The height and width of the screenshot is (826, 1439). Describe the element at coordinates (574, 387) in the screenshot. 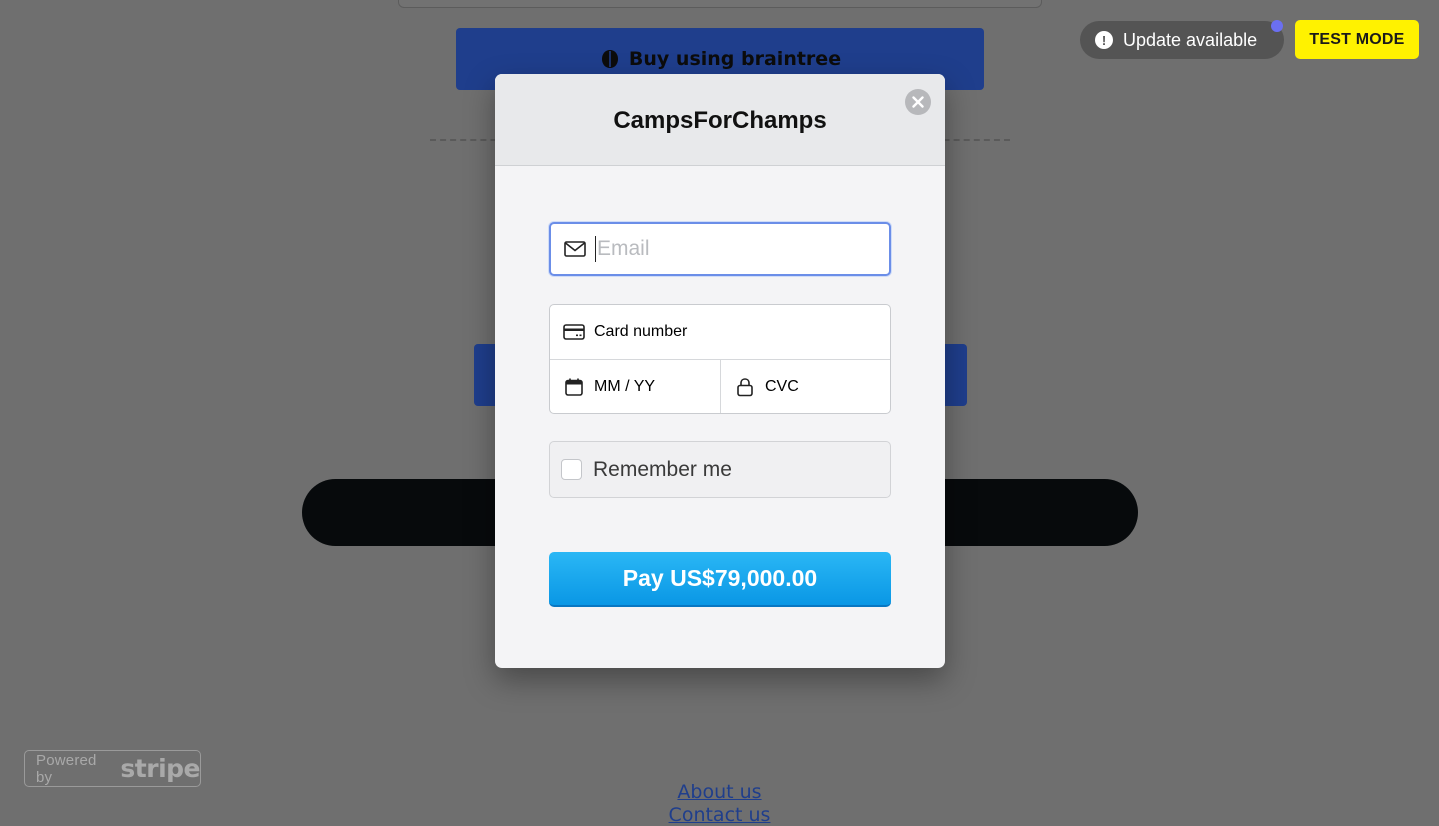

I see `calendar-icon` at that location.